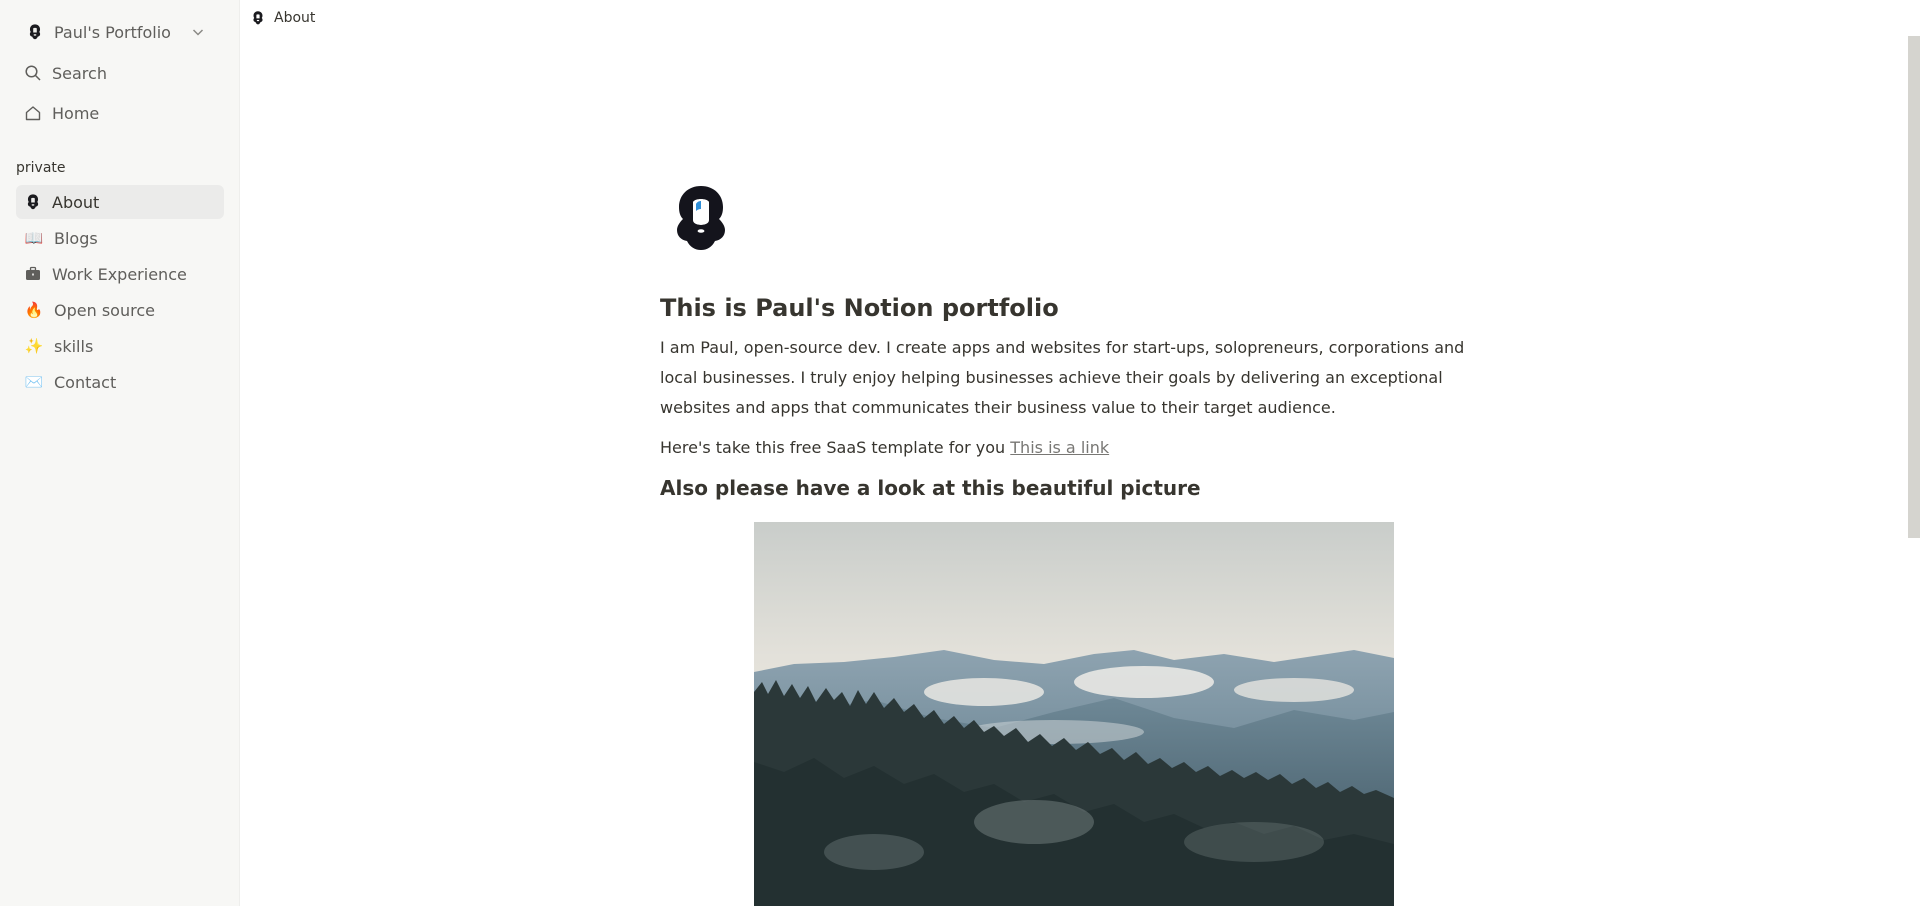 This screenshot has height=906, width=1920. What do you see at coordinates (41, 168) in the screenshot?
I see `section-label-private: private` at bounding box center [41, 168].